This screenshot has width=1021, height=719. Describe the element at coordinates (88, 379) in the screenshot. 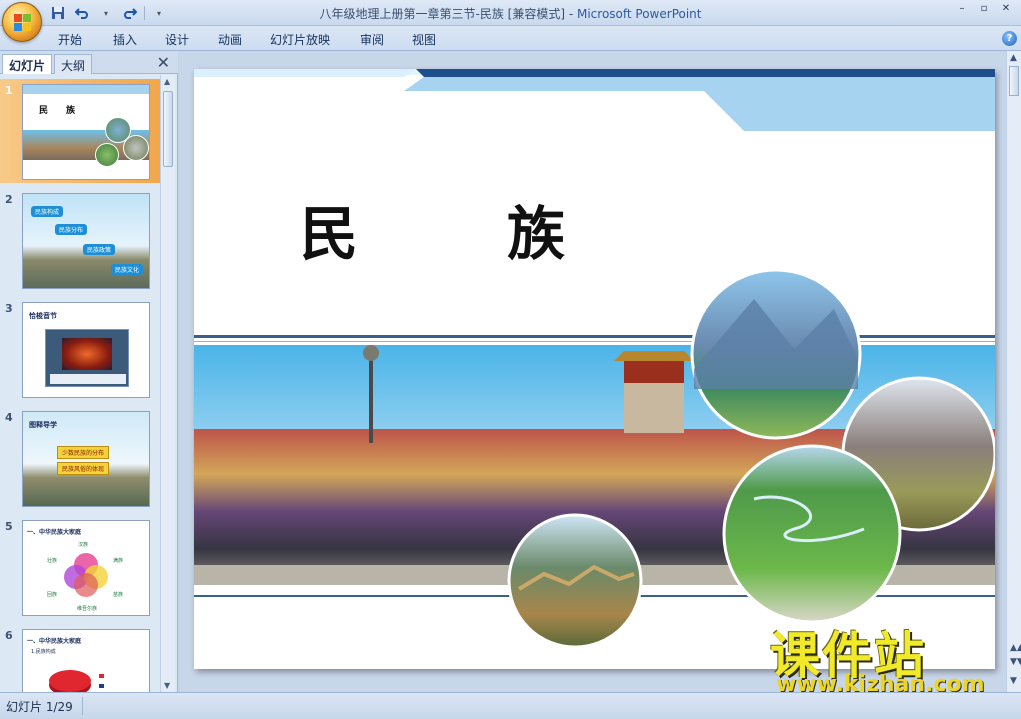

I see `thumb-video-caption` at that location.